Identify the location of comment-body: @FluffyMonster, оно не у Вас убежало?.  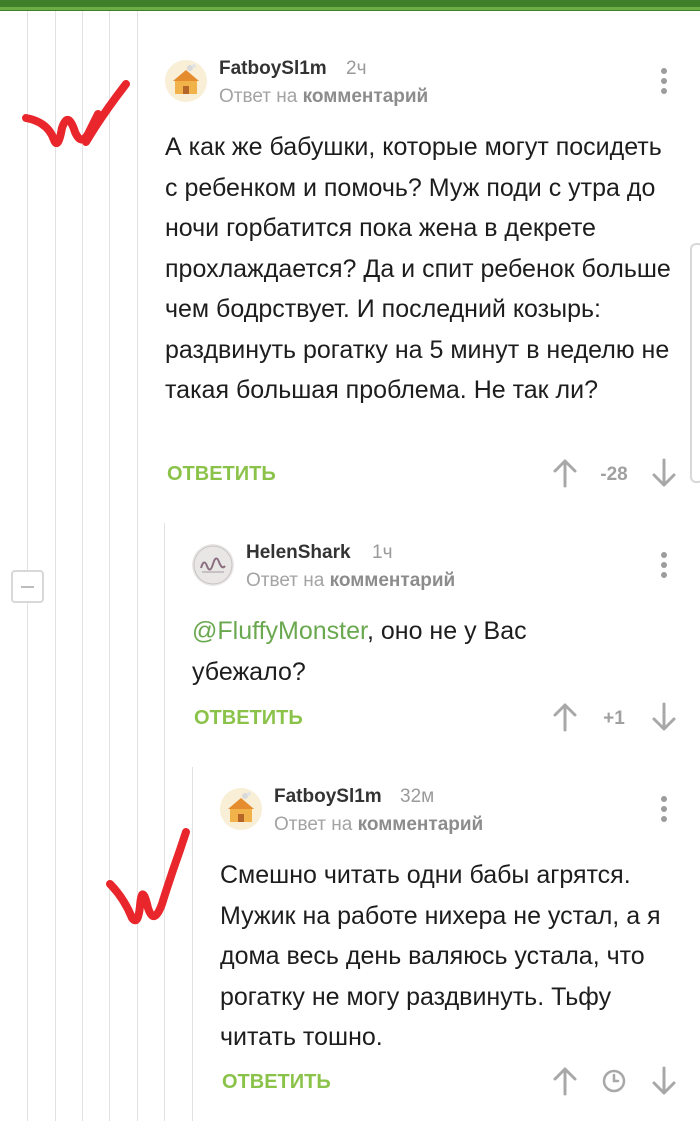
(402, 651).